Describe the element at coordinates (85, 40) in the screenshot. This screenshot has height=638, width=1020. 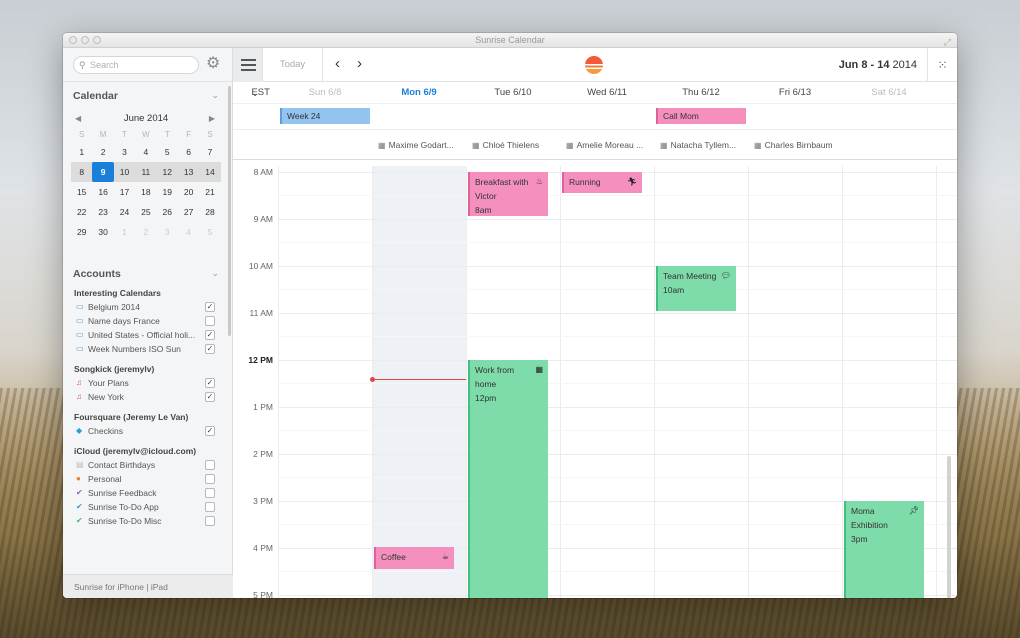
I see `minimize-button` at that location.